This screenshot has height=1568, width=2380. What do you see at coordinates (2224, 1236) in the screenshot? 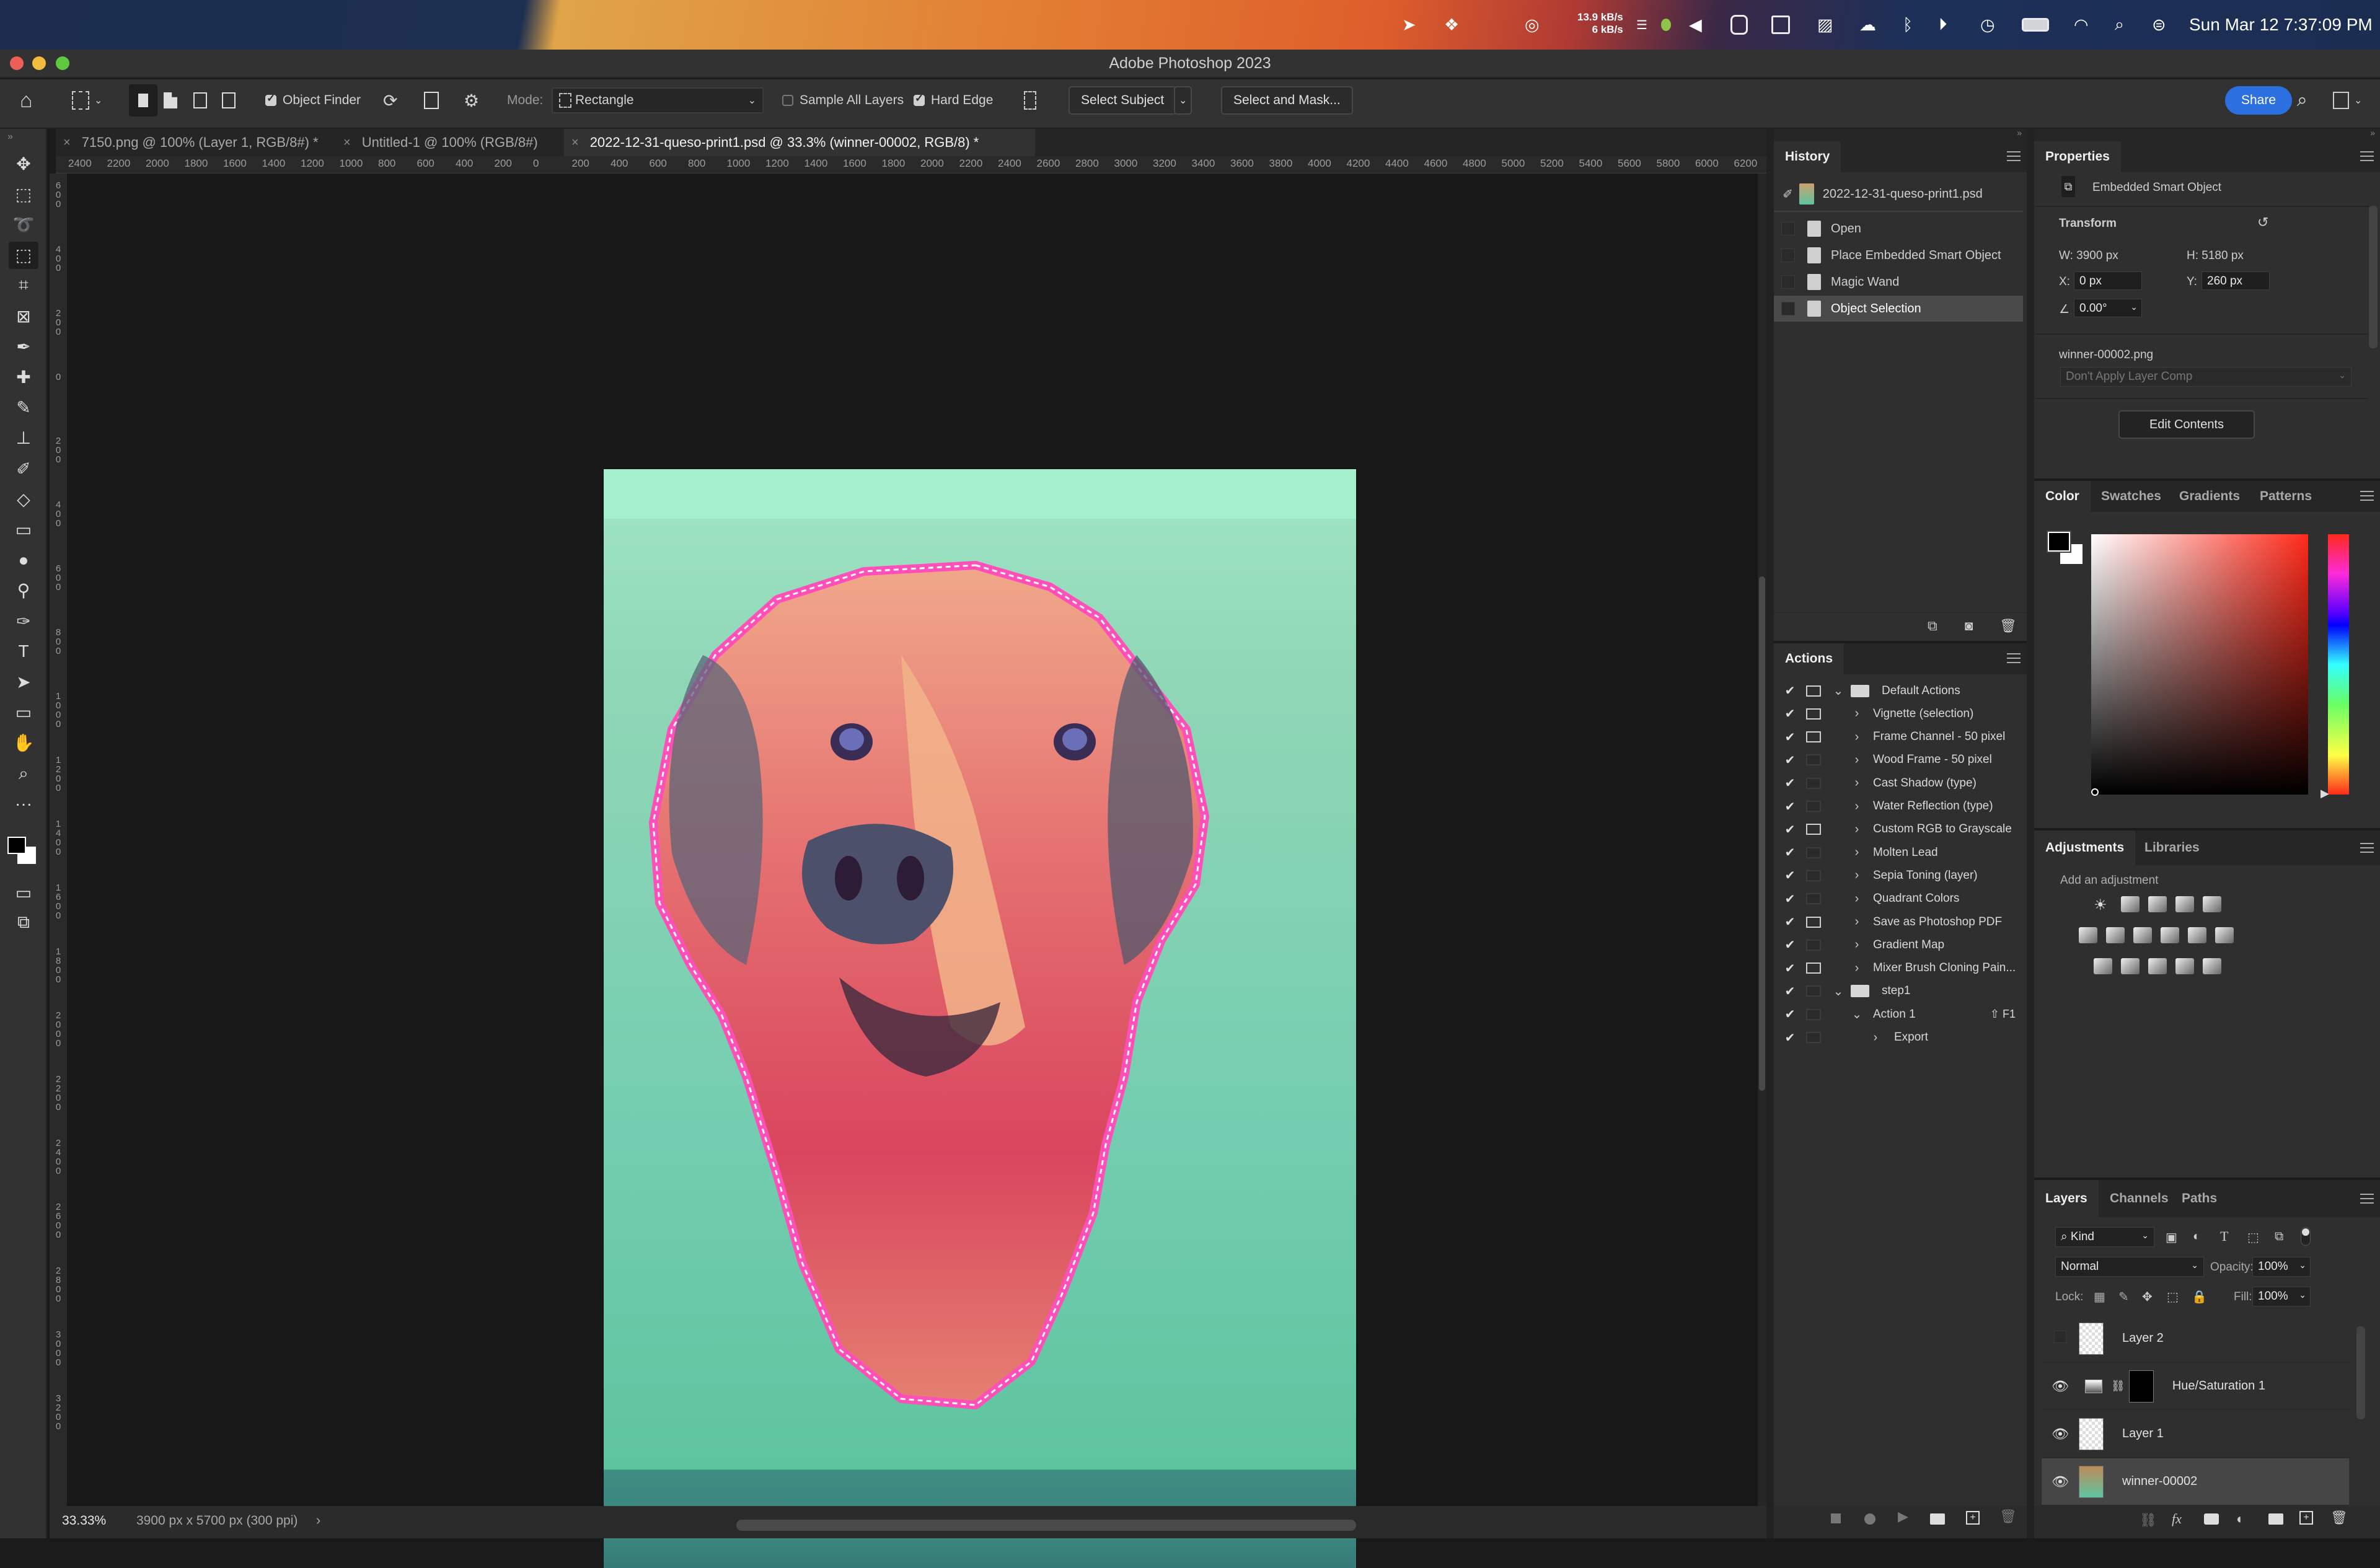
I see `filter-type-icon: T` at bounding box center [2224, 1236].